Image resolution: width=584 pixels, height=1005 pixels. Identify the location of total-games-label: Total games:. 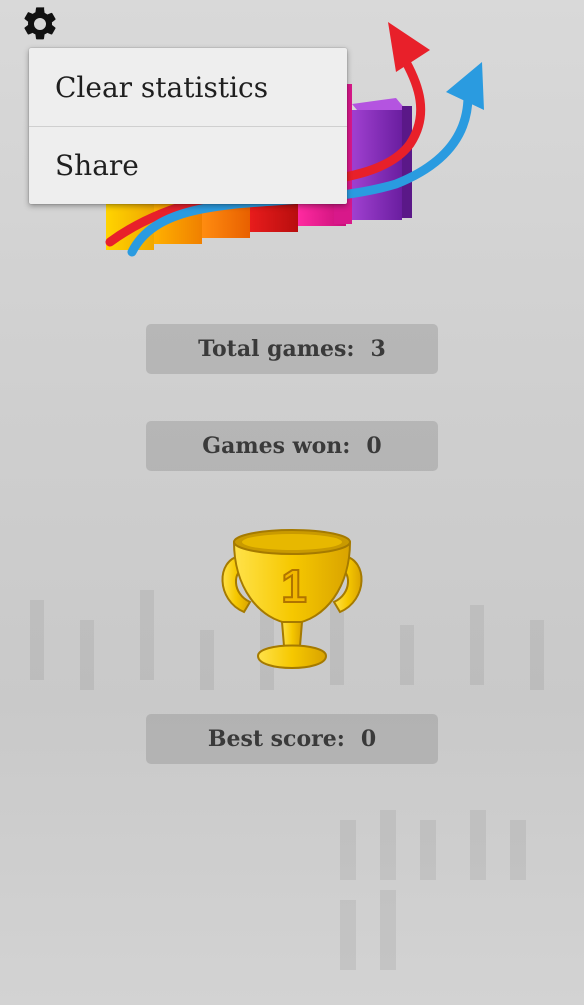
(276, 349).